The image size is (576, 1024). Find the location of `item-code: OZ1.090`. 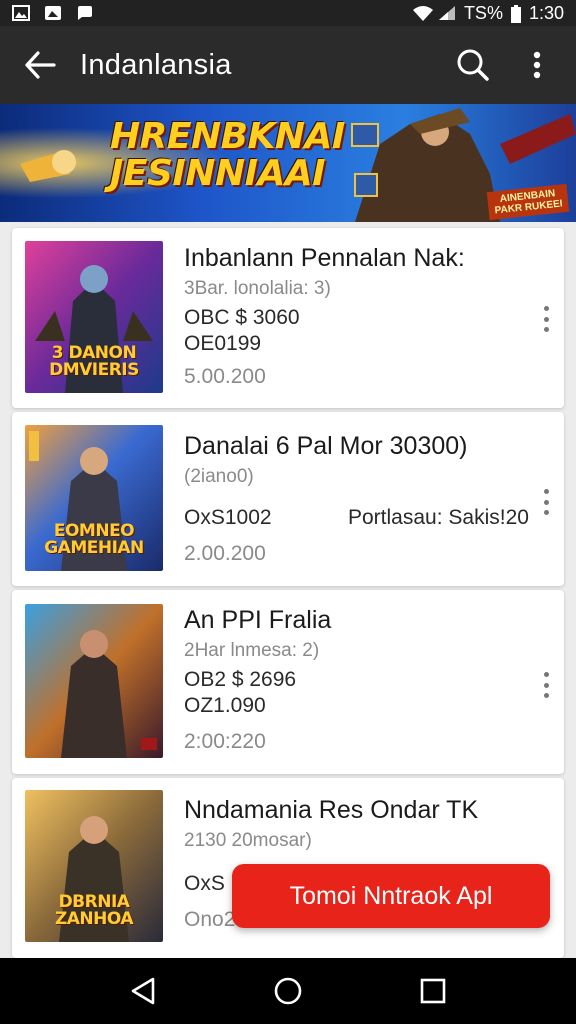

item-code: OZ1.090 is located at coordinates (225, 705).